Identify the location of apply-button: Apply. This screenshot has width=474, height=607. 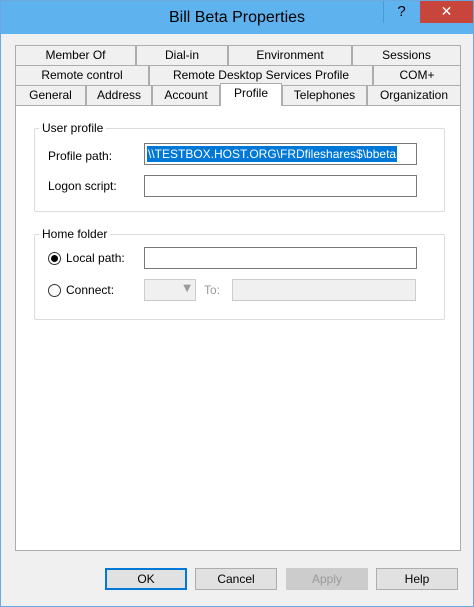
(327, 579).